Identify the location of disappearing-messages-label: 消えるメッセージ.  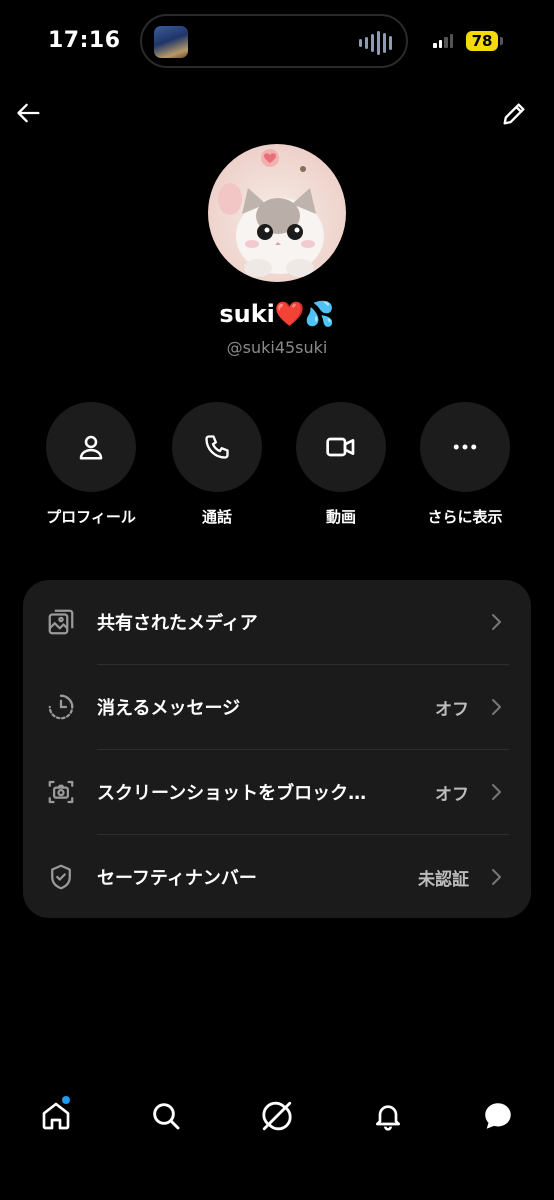
(169, 708).